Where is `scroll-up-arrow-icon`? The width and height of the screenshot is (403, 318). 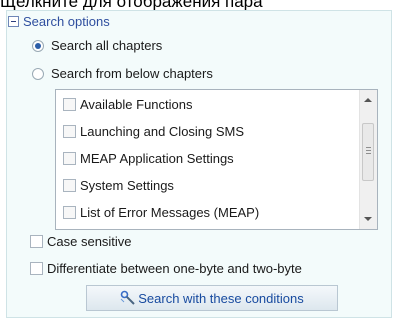 scroll-up-arrow-icon is located at coordinates (368, 100).